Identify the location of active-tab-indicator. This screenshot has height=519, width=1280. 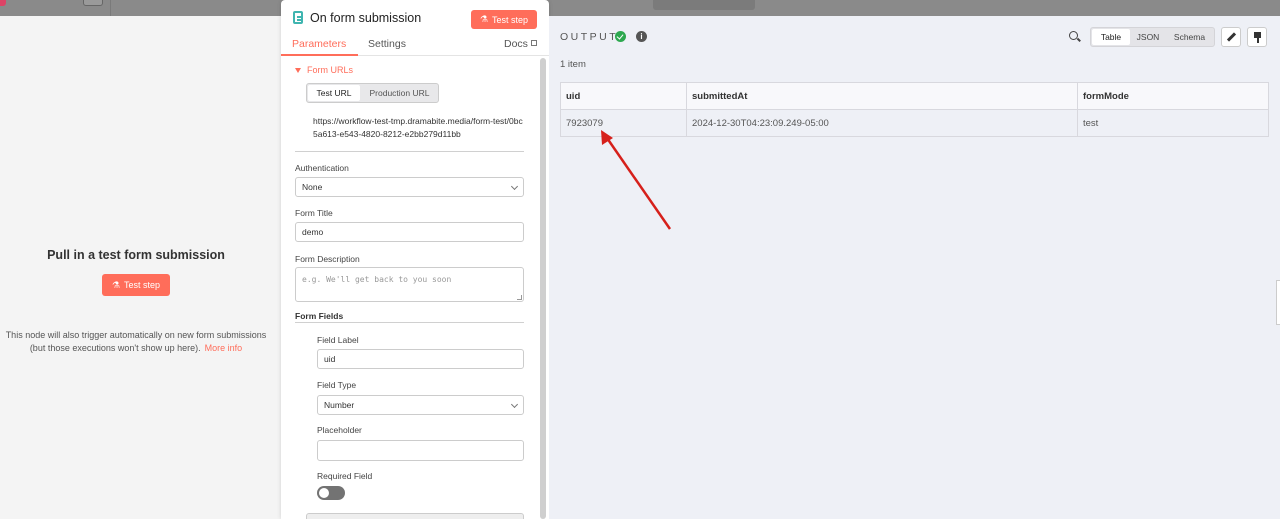
(319, 55).